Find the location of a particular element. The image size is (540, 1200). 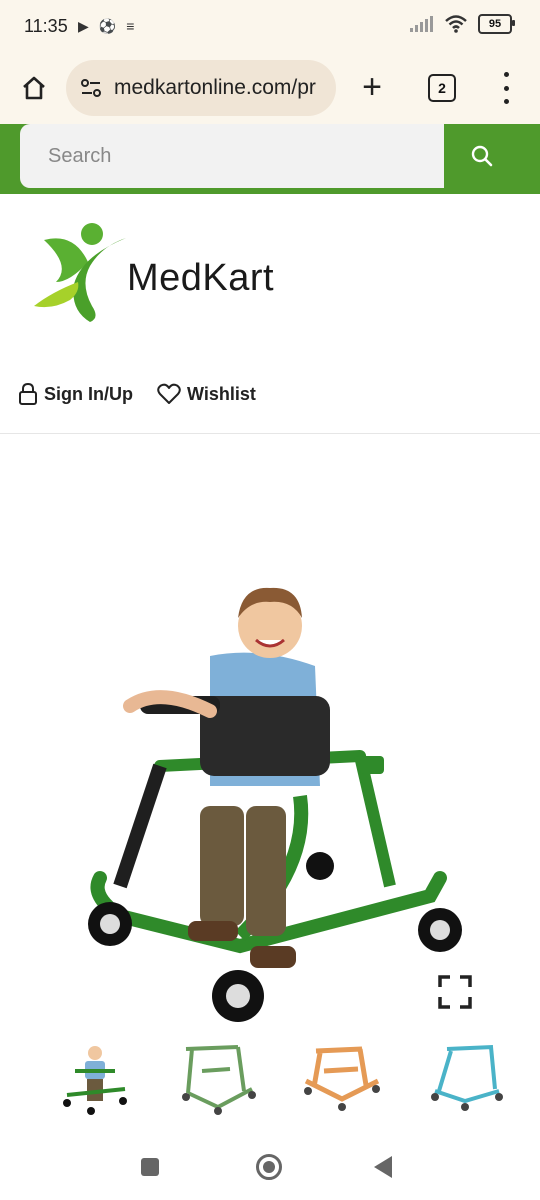

thumbnail-orange is located at coordinates (342, 1079).